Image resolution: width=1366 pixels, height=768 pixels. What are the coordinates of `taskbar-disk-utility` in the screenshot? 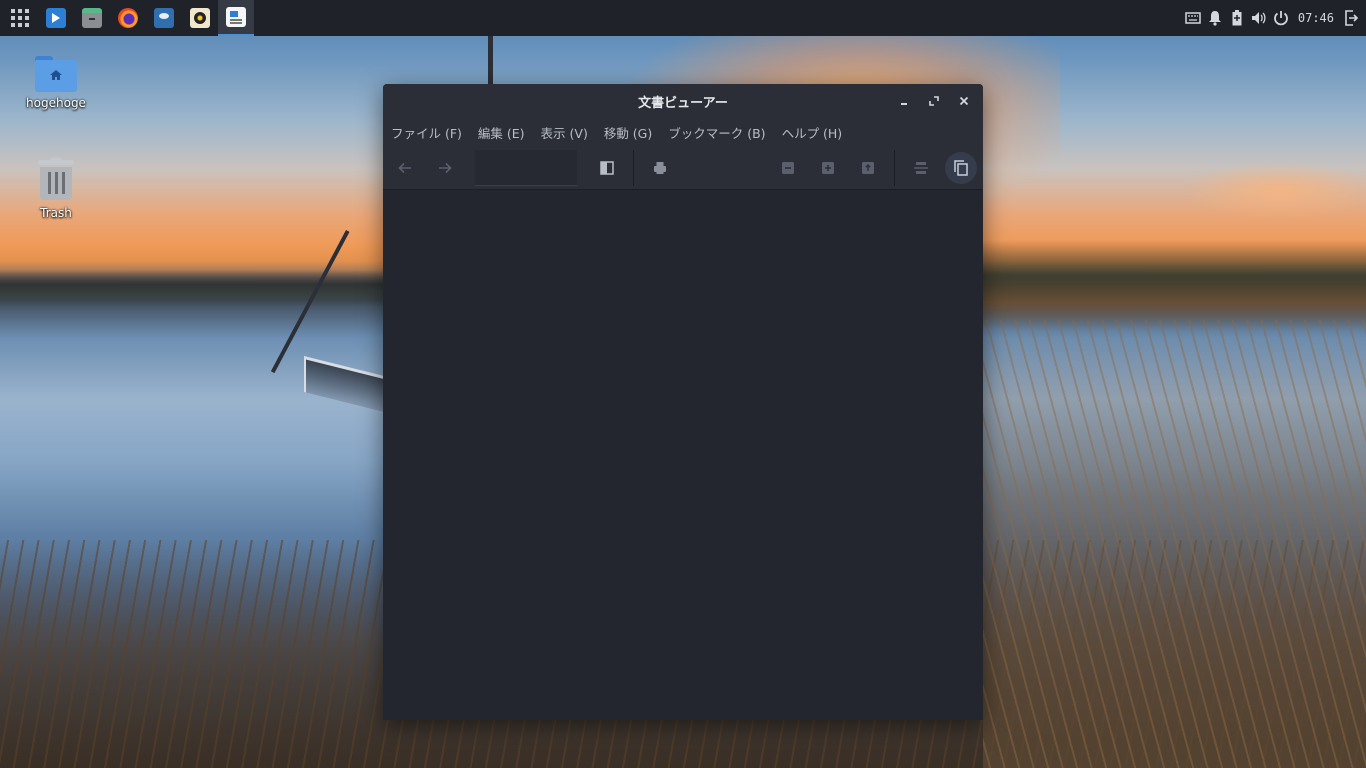 It's located at (164, 18).